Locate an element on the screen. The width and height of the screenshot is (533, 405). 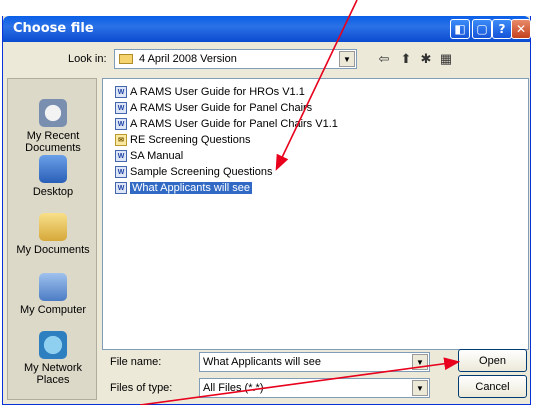
mail-icon: ✉ is located at coordinates (121, 140).